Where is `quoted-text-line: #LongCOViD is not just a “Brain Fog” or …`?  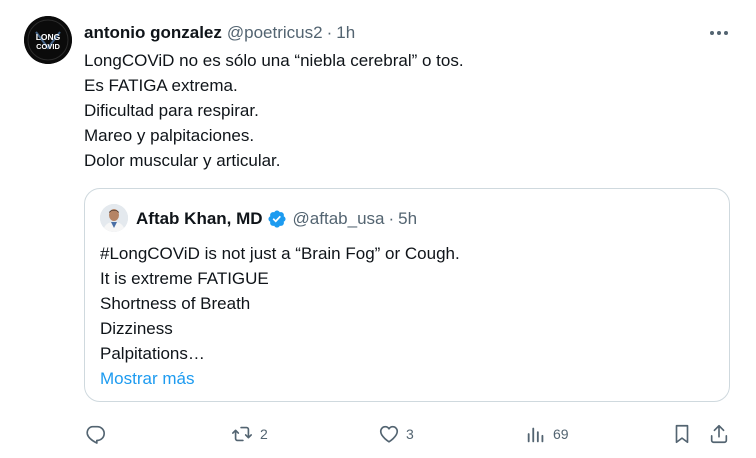 quoted-text-line: #LongCOViD is not just a “Brain Fog” or … is located at coordinates (280, 253).